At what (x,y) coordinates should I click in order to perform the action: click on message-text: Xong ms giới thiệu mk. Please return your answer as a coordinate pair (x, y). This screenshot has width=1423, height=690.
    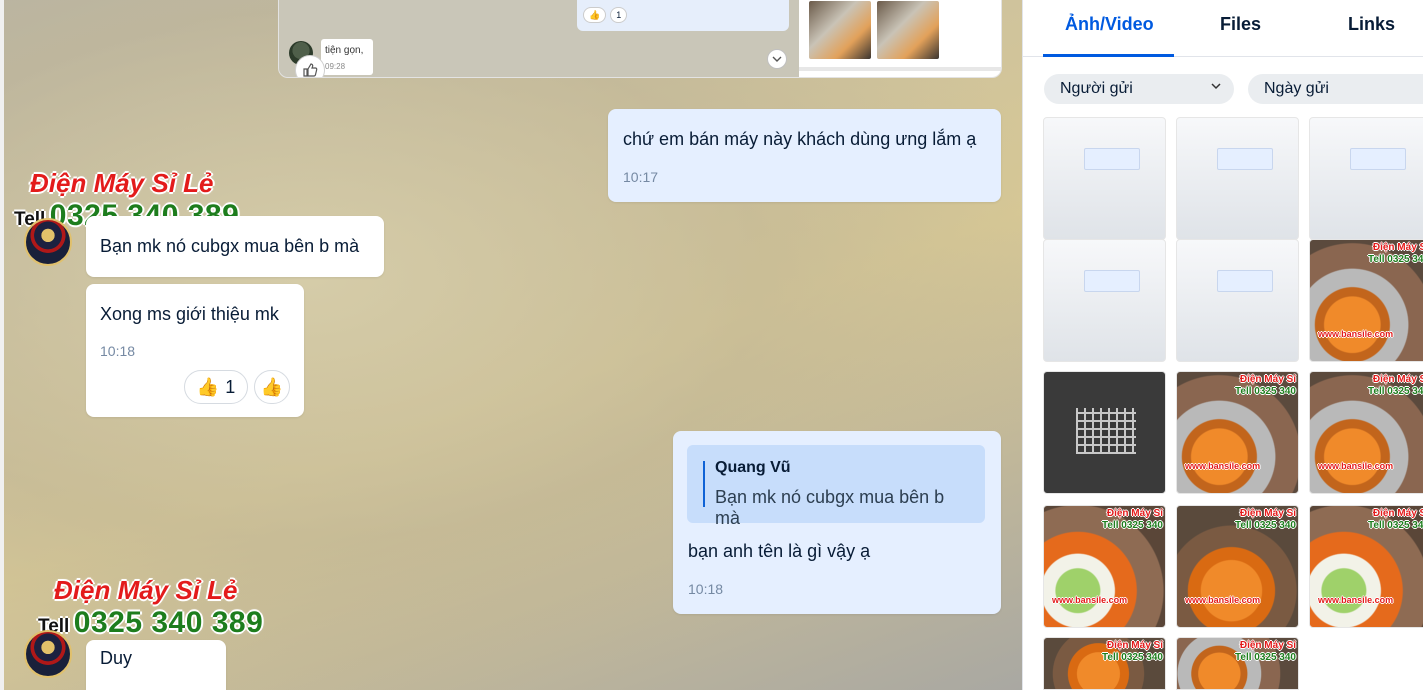
    Looking at the image, I should click on (189, 314).